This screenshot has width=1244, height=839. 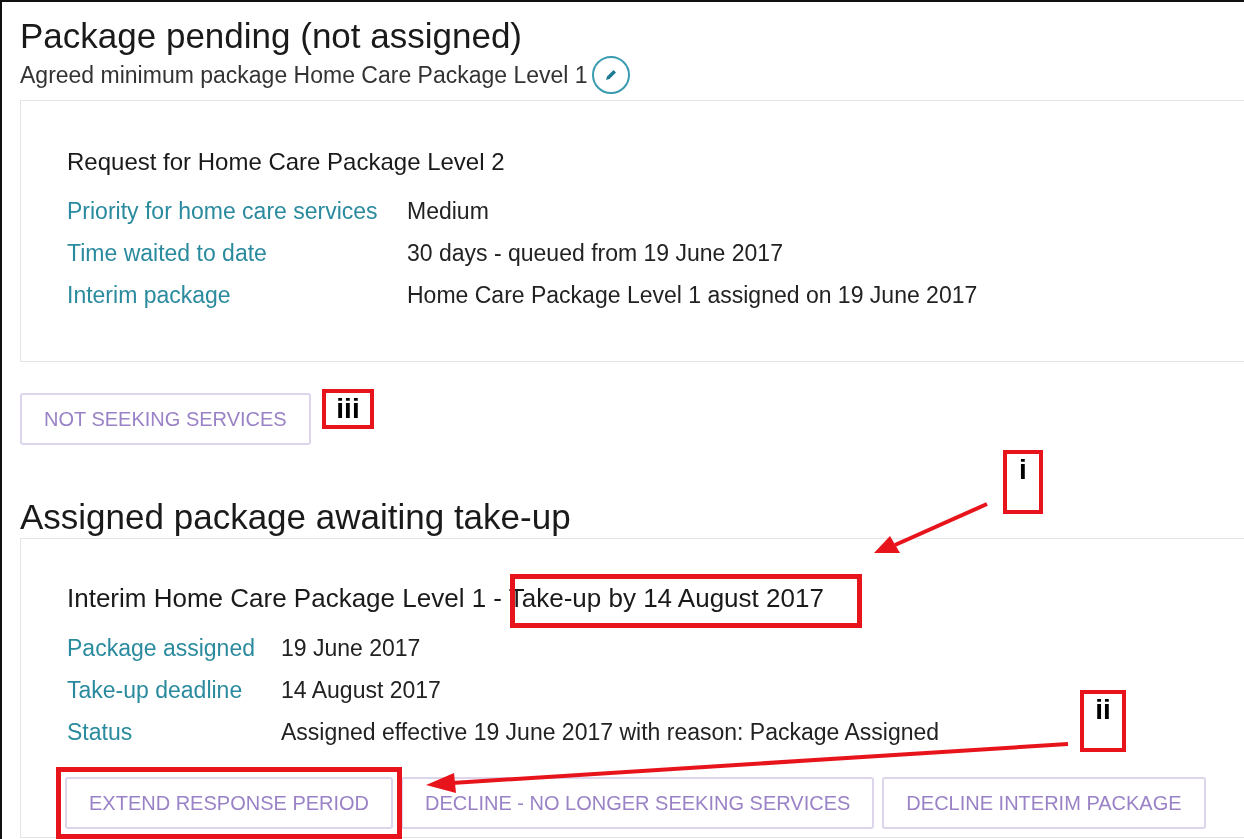 What do you see at coordinates (271, 36) in the screenshot?
I see `section-heading: Package pending (not assigned)` at bounding box center [271, 36].